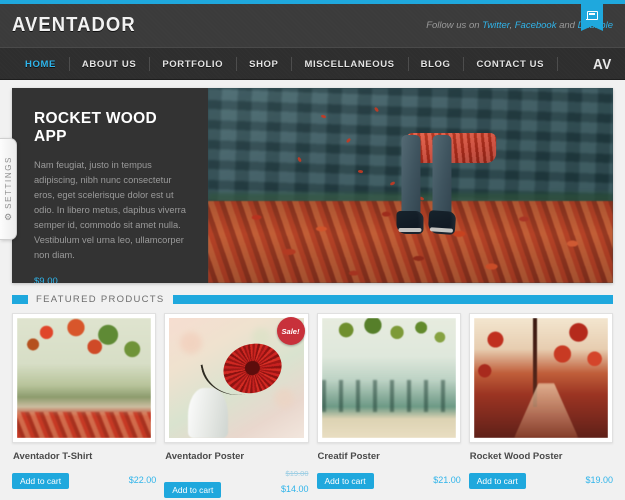  I want to click on nav-item-miscellaneous: MISCELLANEOUS, so click(349, 64).